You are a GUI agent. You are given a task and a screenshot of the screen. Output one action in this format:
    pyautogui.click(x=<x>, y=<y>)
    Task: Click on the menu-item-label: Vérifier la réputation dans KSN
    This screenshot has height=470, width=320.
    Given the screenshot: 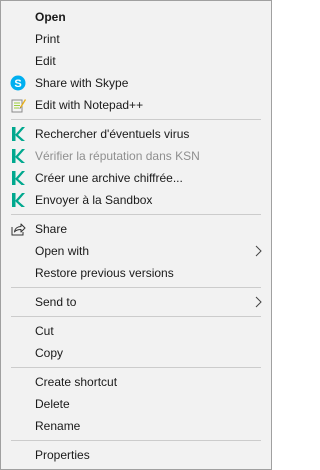 What is the action you would take?
    pyautogui.click(x=117, y=156)
    